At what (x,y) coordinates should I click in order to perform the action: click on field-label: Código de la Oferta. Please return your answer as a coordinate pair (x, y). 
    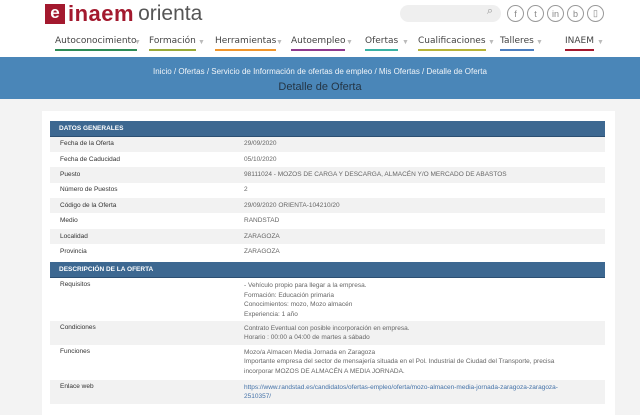
    Looking at the image, I should click on (88, 205).